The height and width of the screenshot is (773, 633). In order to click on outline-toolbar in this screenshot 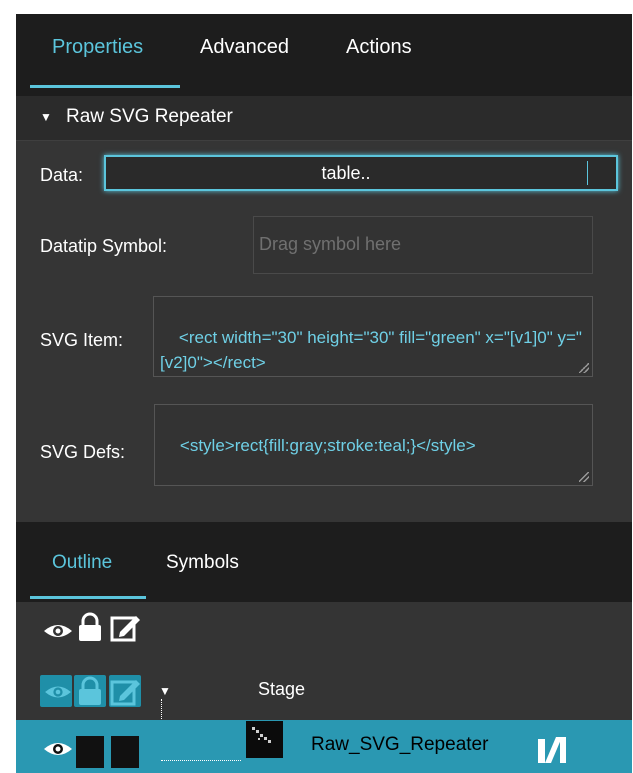, I will do `click(324, 631)`.